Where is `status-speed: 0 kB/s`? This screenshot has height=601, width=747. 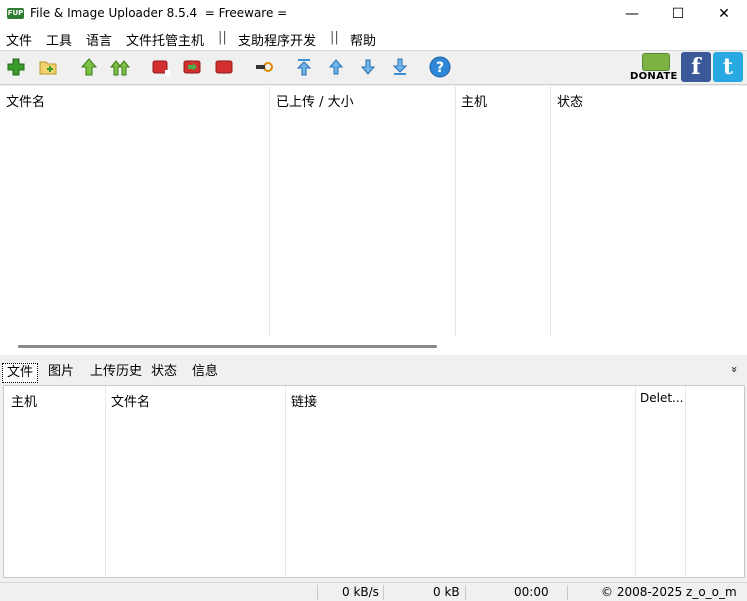 status-speed: 0 kB/s is located at coordinates (360, 592).